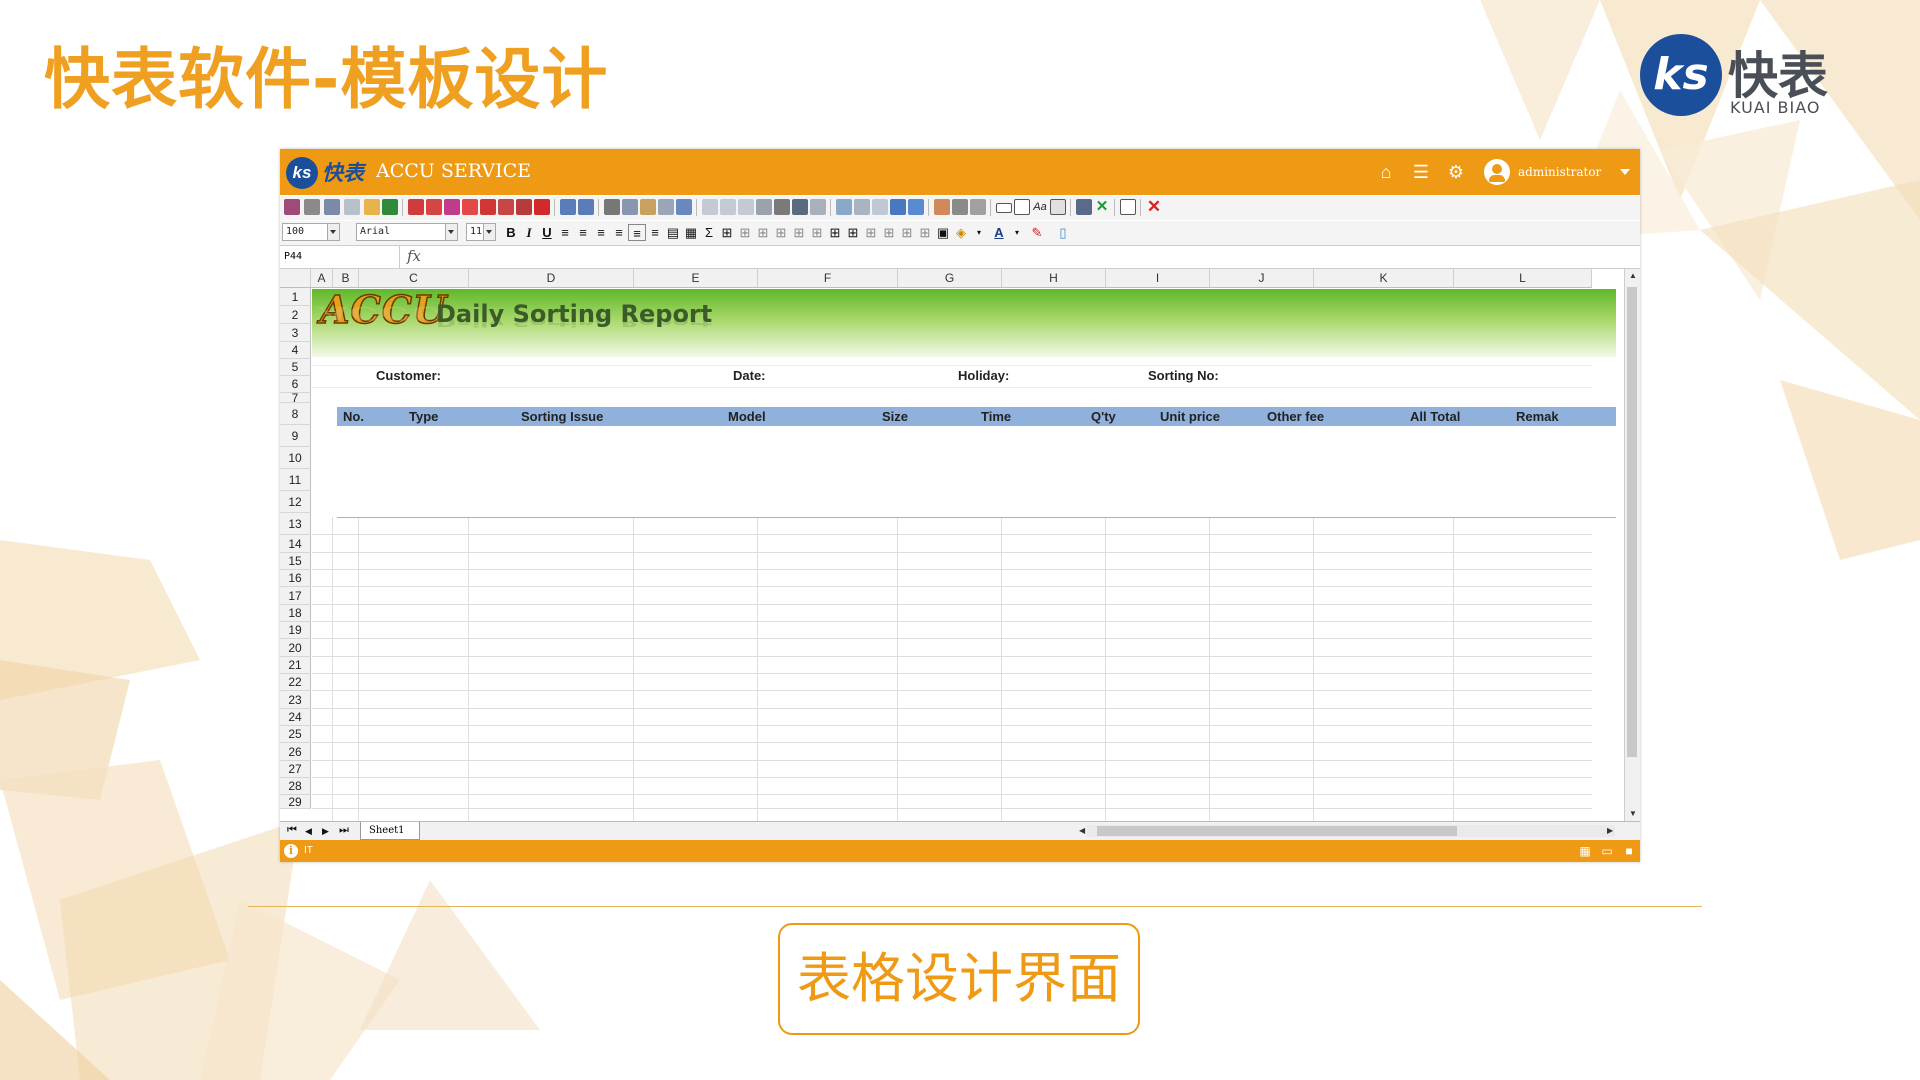  I want to click on window-icon, so click(1128, 207).